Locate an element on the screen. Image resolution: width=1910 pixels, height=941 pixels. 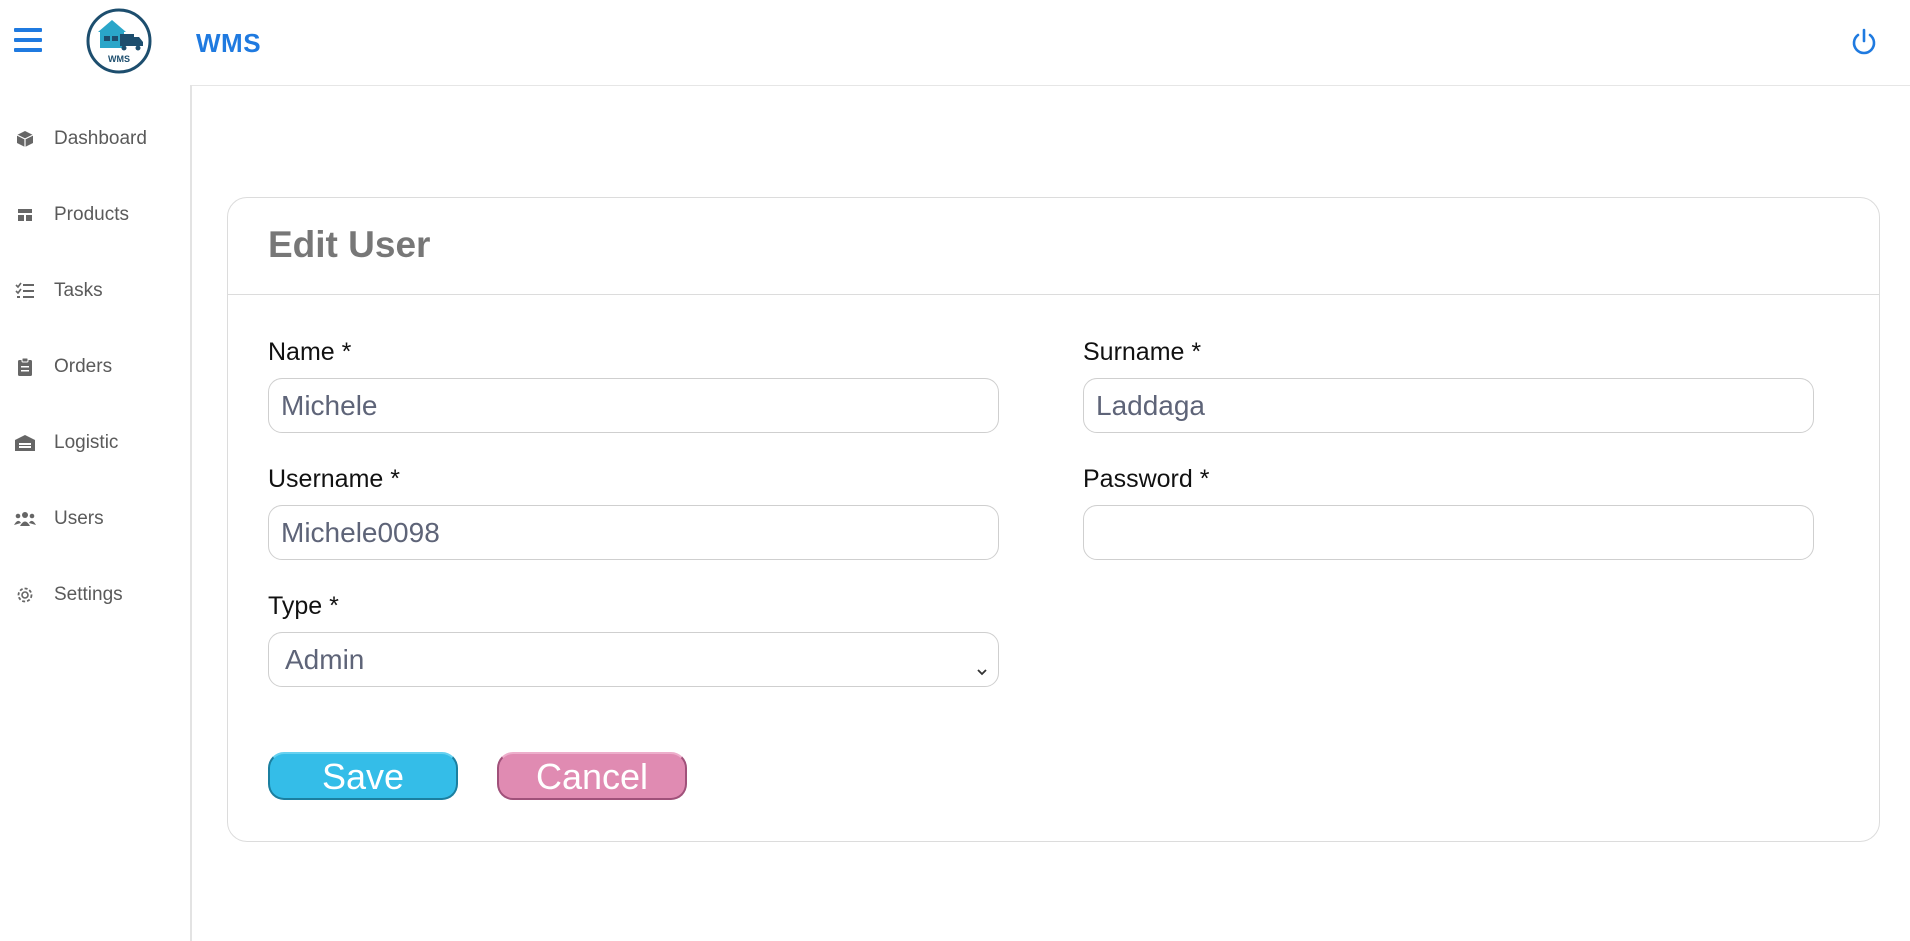
sidebar-item-orders: Orders is located at coordinates (94, 367).